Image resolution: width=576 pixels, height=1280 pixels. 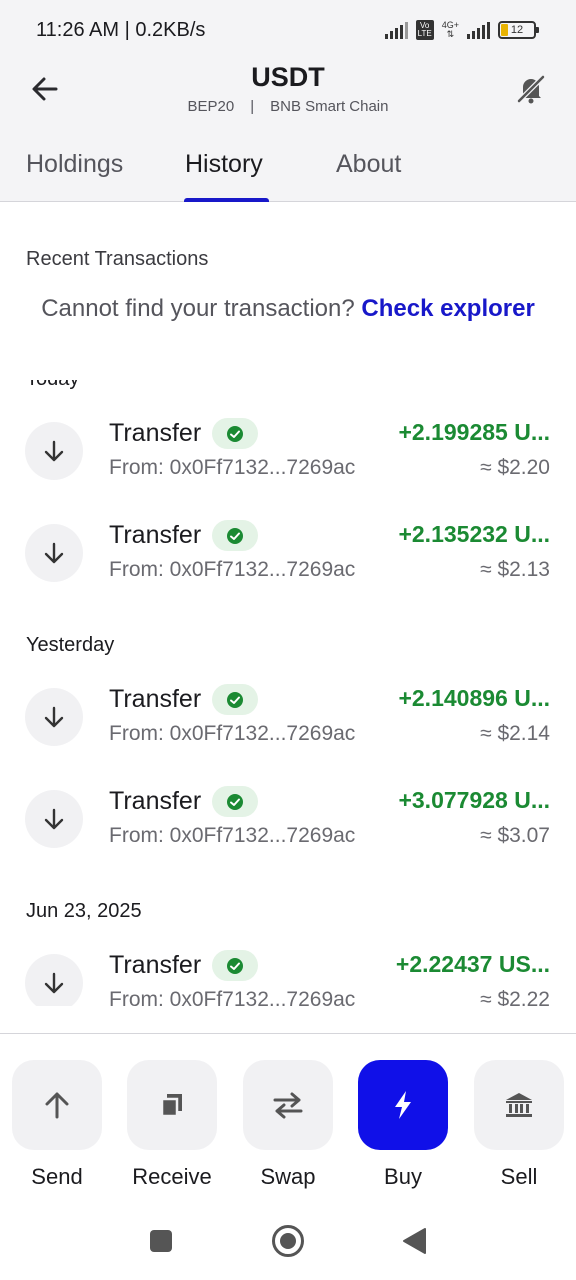 I want to click on send-label: Send, so click(x=57, y=1176).